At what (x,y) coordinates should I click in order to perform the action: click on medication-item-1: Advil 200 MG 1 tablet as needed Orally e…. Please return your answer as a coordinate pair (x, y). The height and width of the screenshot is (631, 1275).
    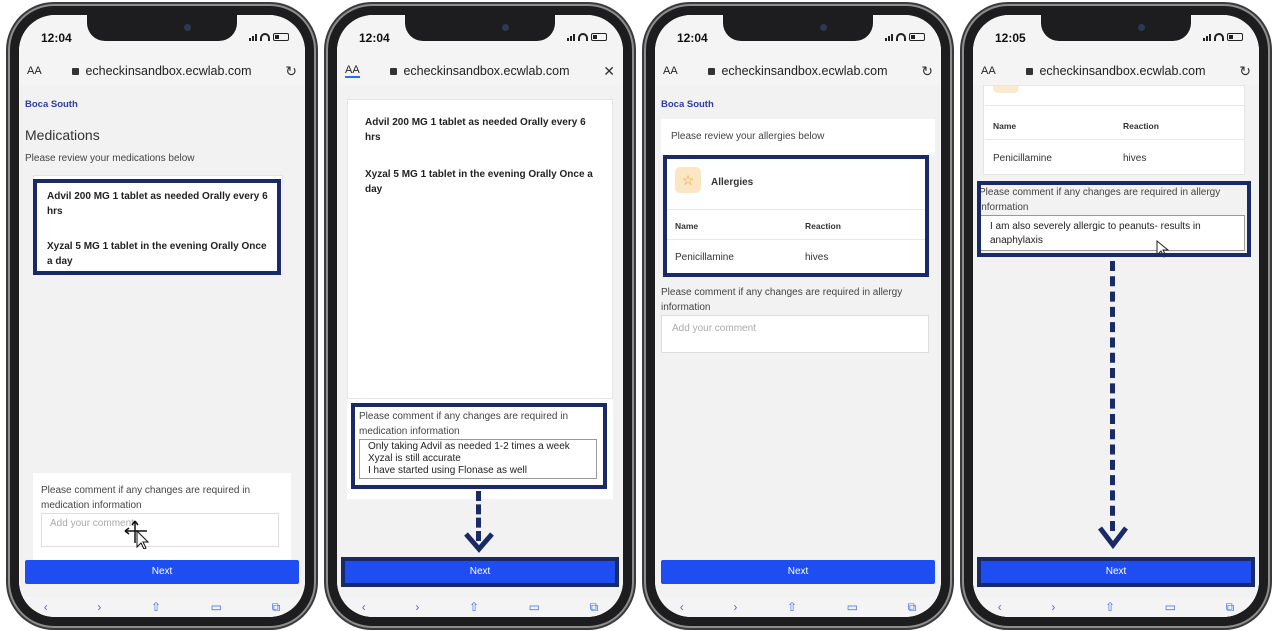
    Looking at the image, I should click on (475, 130).